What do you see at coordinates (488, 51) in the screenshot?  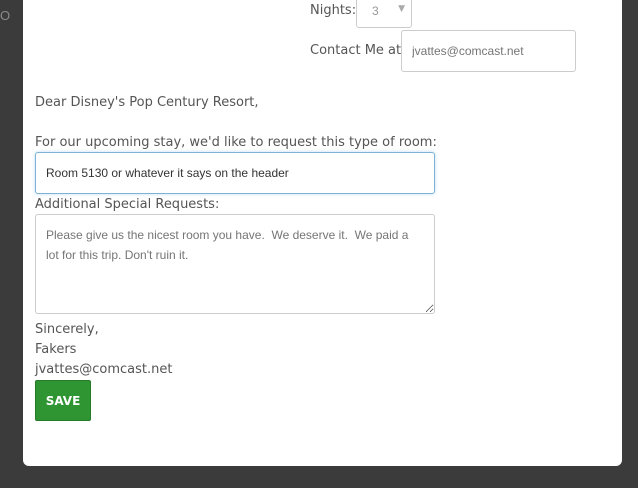 I see `contact-email-input` at bounding box center [488, 51].